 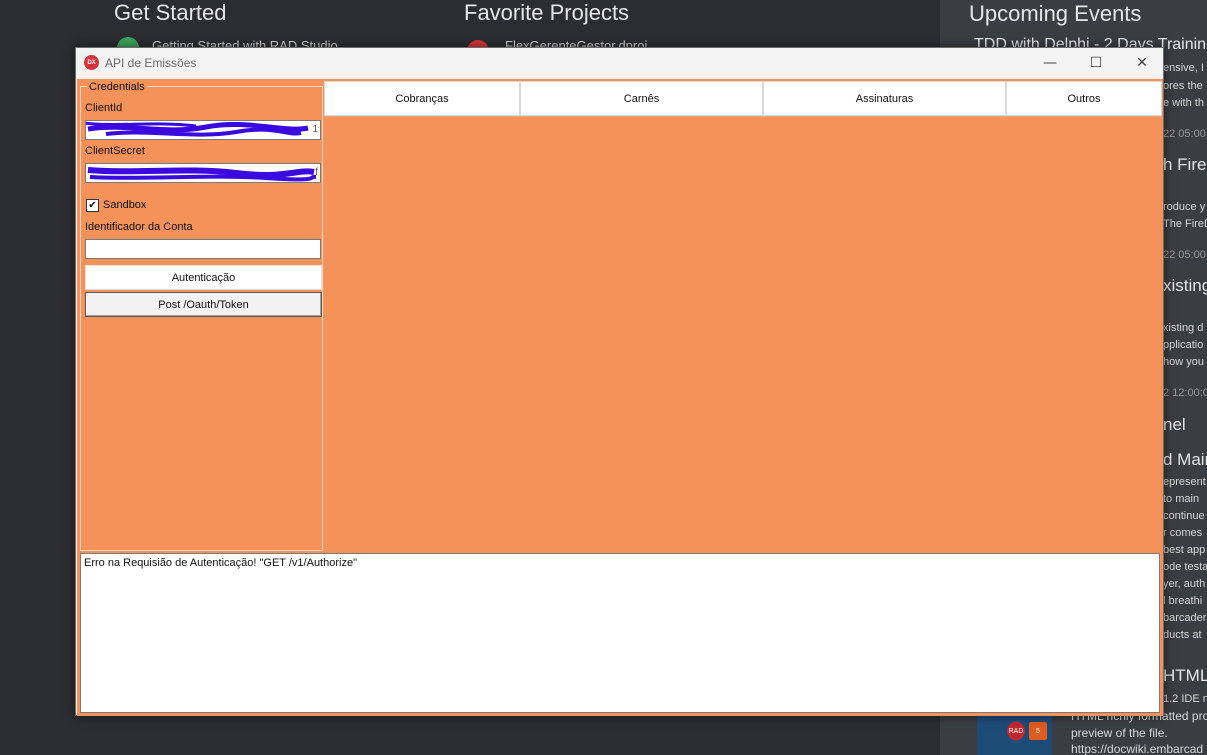 What do you see at coordinates (1119, 733) in the screenshot?
I see `event-desc-line-2: preview of the file.` at bounding box center [1119, 733].